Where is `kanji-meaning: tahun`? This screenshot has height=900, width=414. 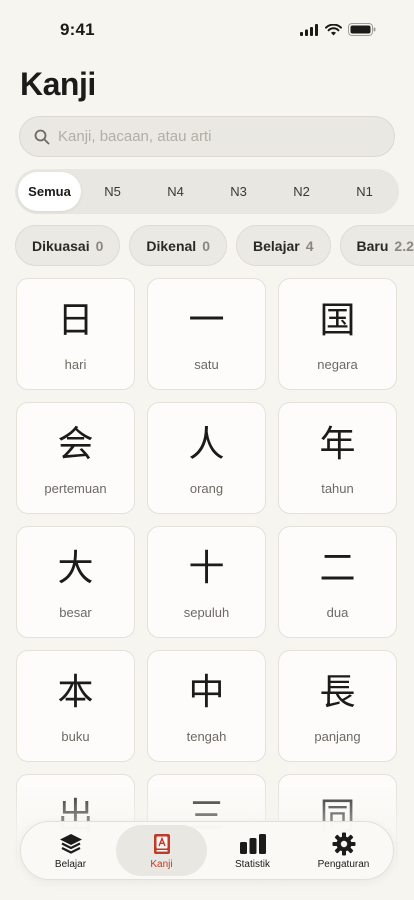
kanji-meaning: tahun is located at coordinates (337, 488).